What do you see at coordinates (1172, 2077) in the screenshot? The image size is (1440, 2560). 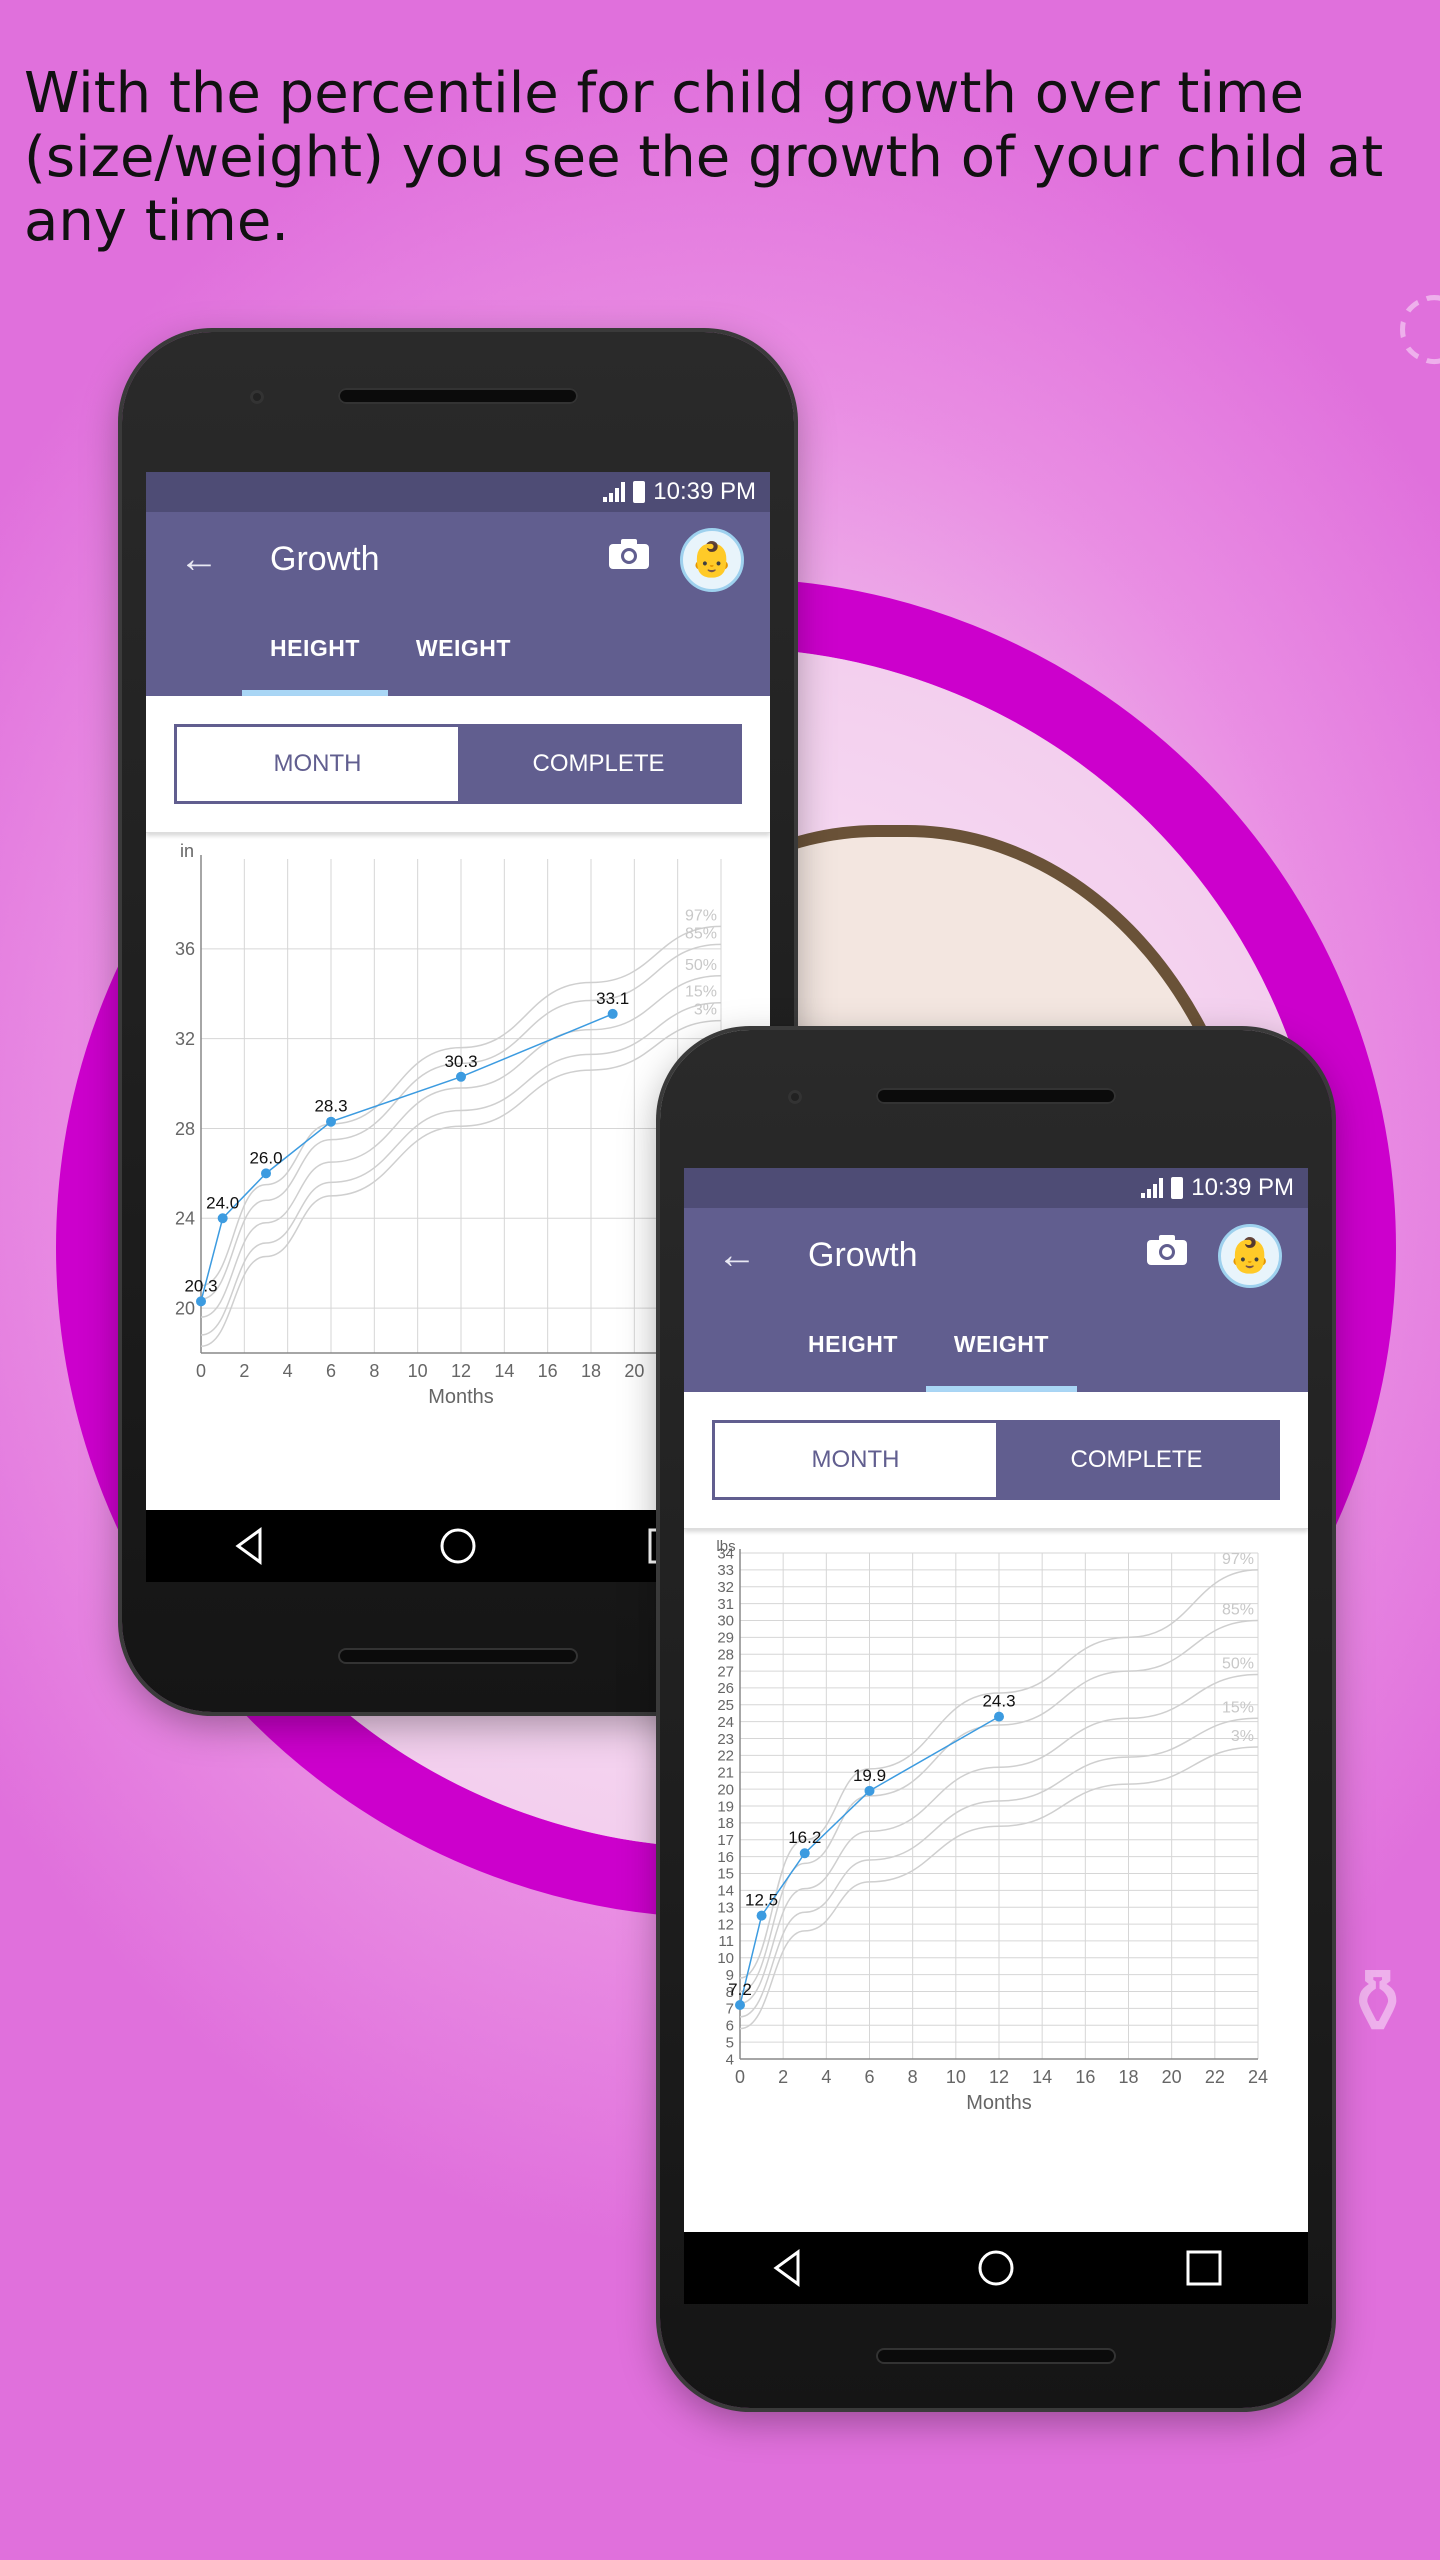 I see `x-tick-label: 20` at bounding box center [1172, 2077].